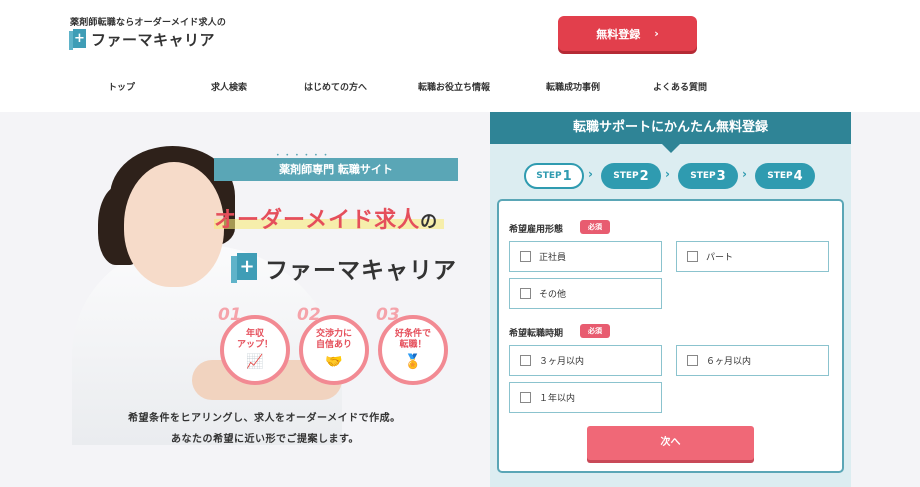 This screenshot has height=487, width=920. What do you see at coordinates (334, 362) in the screenshot?
I see `handshake-icon: 🤝` at bounding box center [334, 362].